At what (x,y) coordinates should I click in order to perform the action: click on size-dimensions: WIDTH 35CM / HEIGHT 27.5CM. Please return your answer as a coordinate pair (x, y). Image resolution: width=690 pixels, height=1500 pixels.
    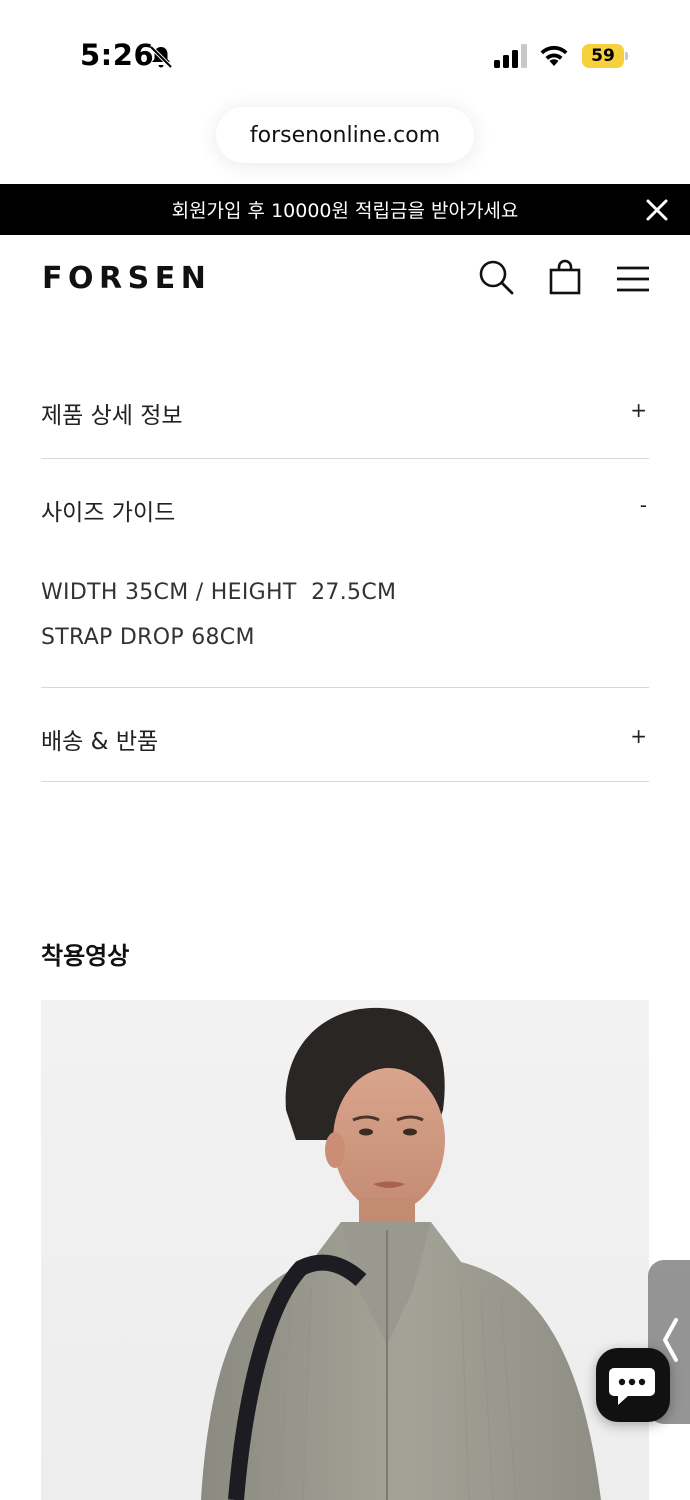
    Looking at the image, I should click on (219, 592).